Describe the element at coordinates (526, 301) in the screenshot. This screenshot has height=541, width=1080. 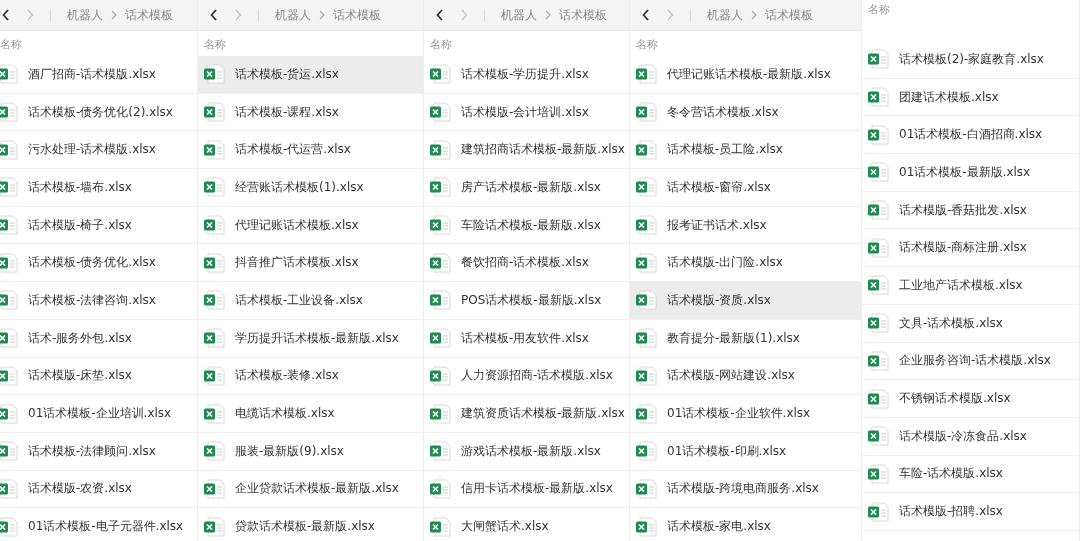
I see `file-row: POS话术模板-最新版.xlsx` at that location.